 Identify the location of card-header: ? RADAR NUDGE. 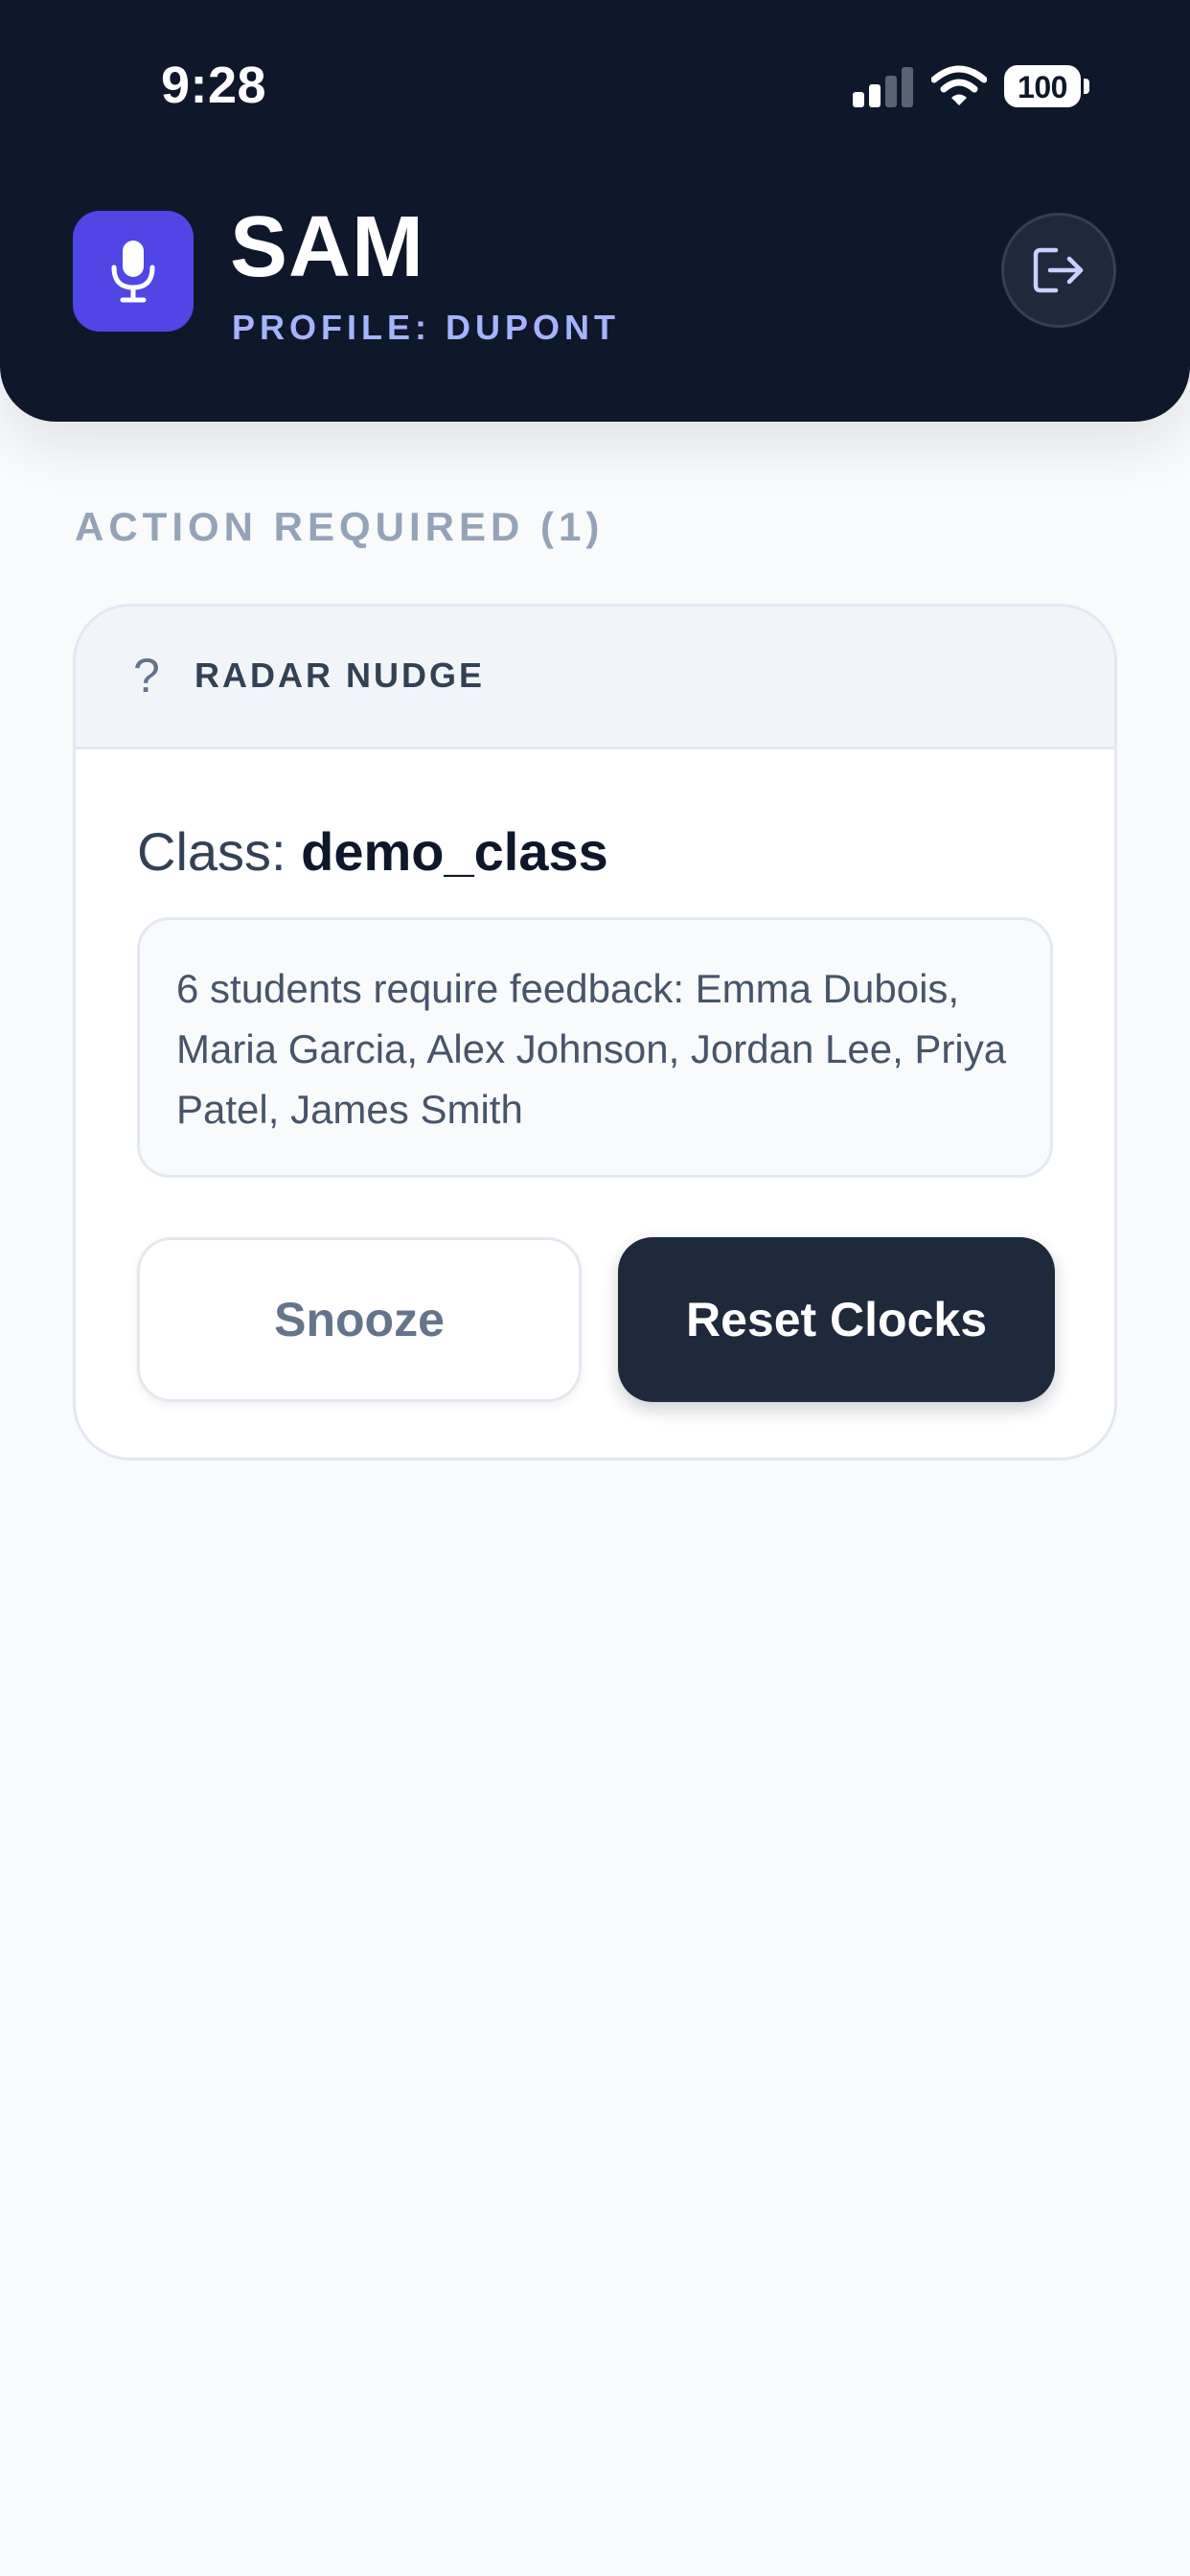
(595, 678).